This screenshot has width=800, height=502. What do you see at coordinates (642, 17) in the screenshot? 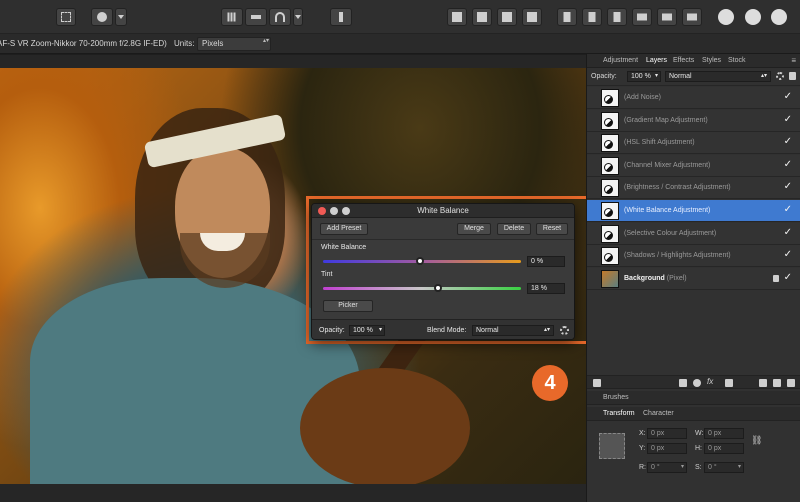
I see `align-top-button` at bounding box center [642, 17].